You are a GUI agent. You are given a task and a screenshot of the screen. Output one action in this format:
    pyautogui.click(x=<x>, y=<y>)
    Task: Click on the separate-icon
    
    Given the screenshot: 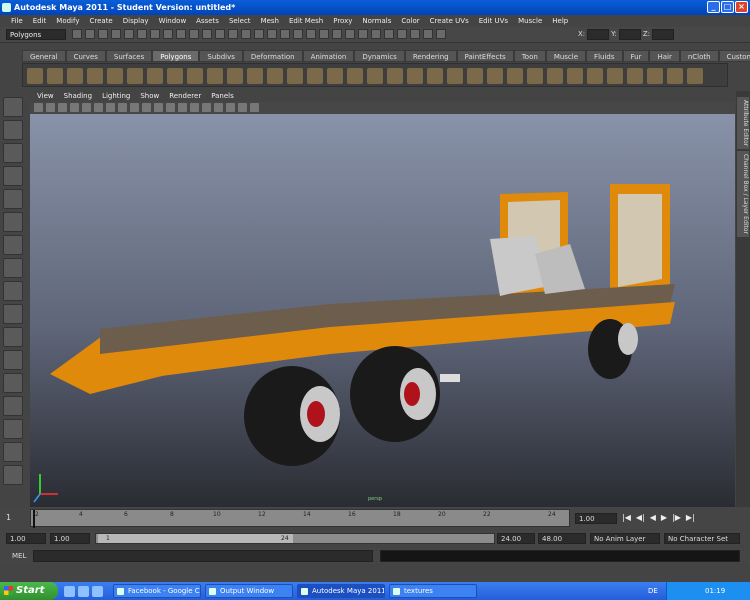 What is the action you would take?
    pyautogui.click(x=295, y=76)
    